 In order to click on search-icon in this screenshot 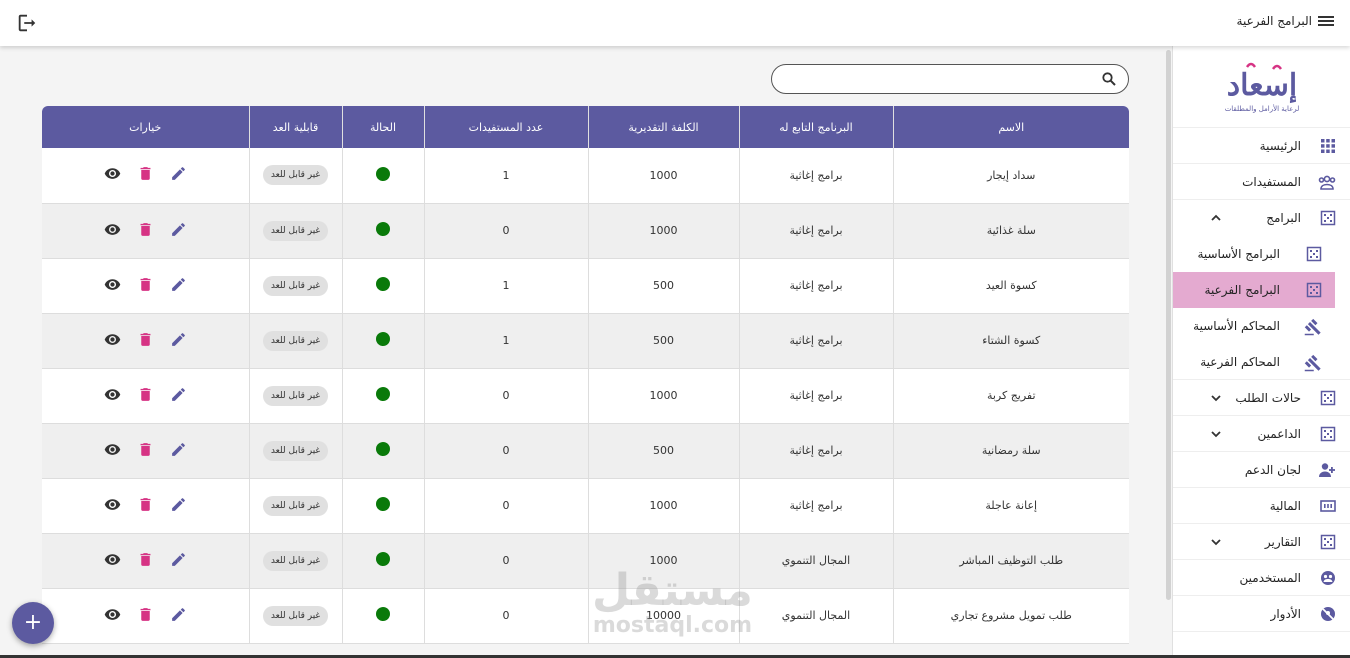, I will do `click(1109, 79)`.